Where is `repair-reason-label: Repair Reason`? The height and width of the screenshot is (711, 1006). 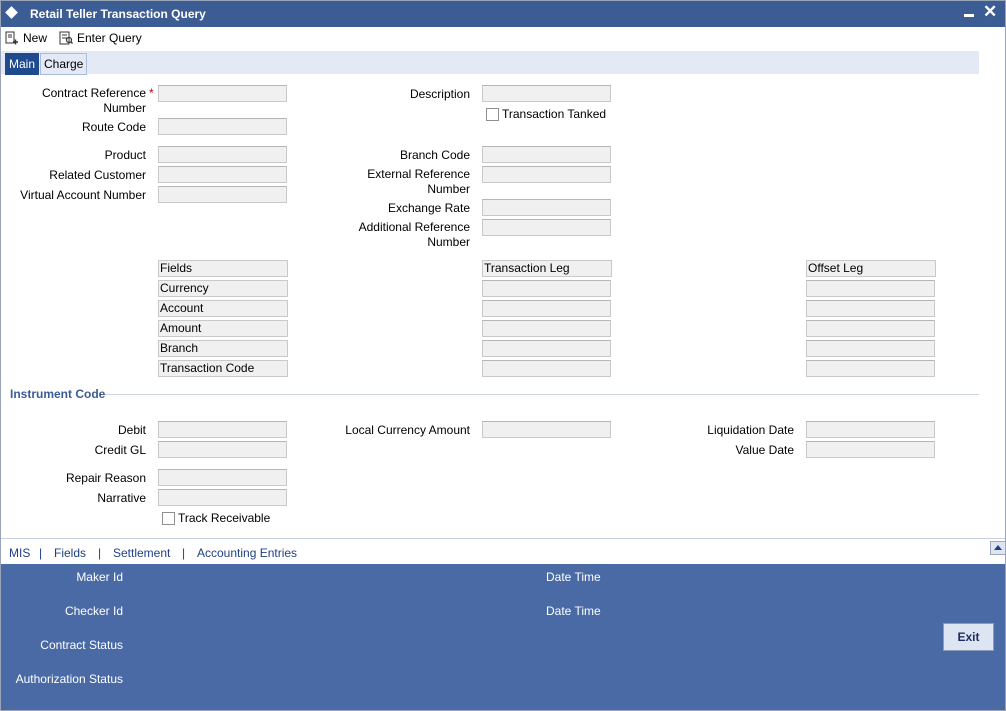 repair-reason-label: Repair Reason is located at coordinates (105, 478).